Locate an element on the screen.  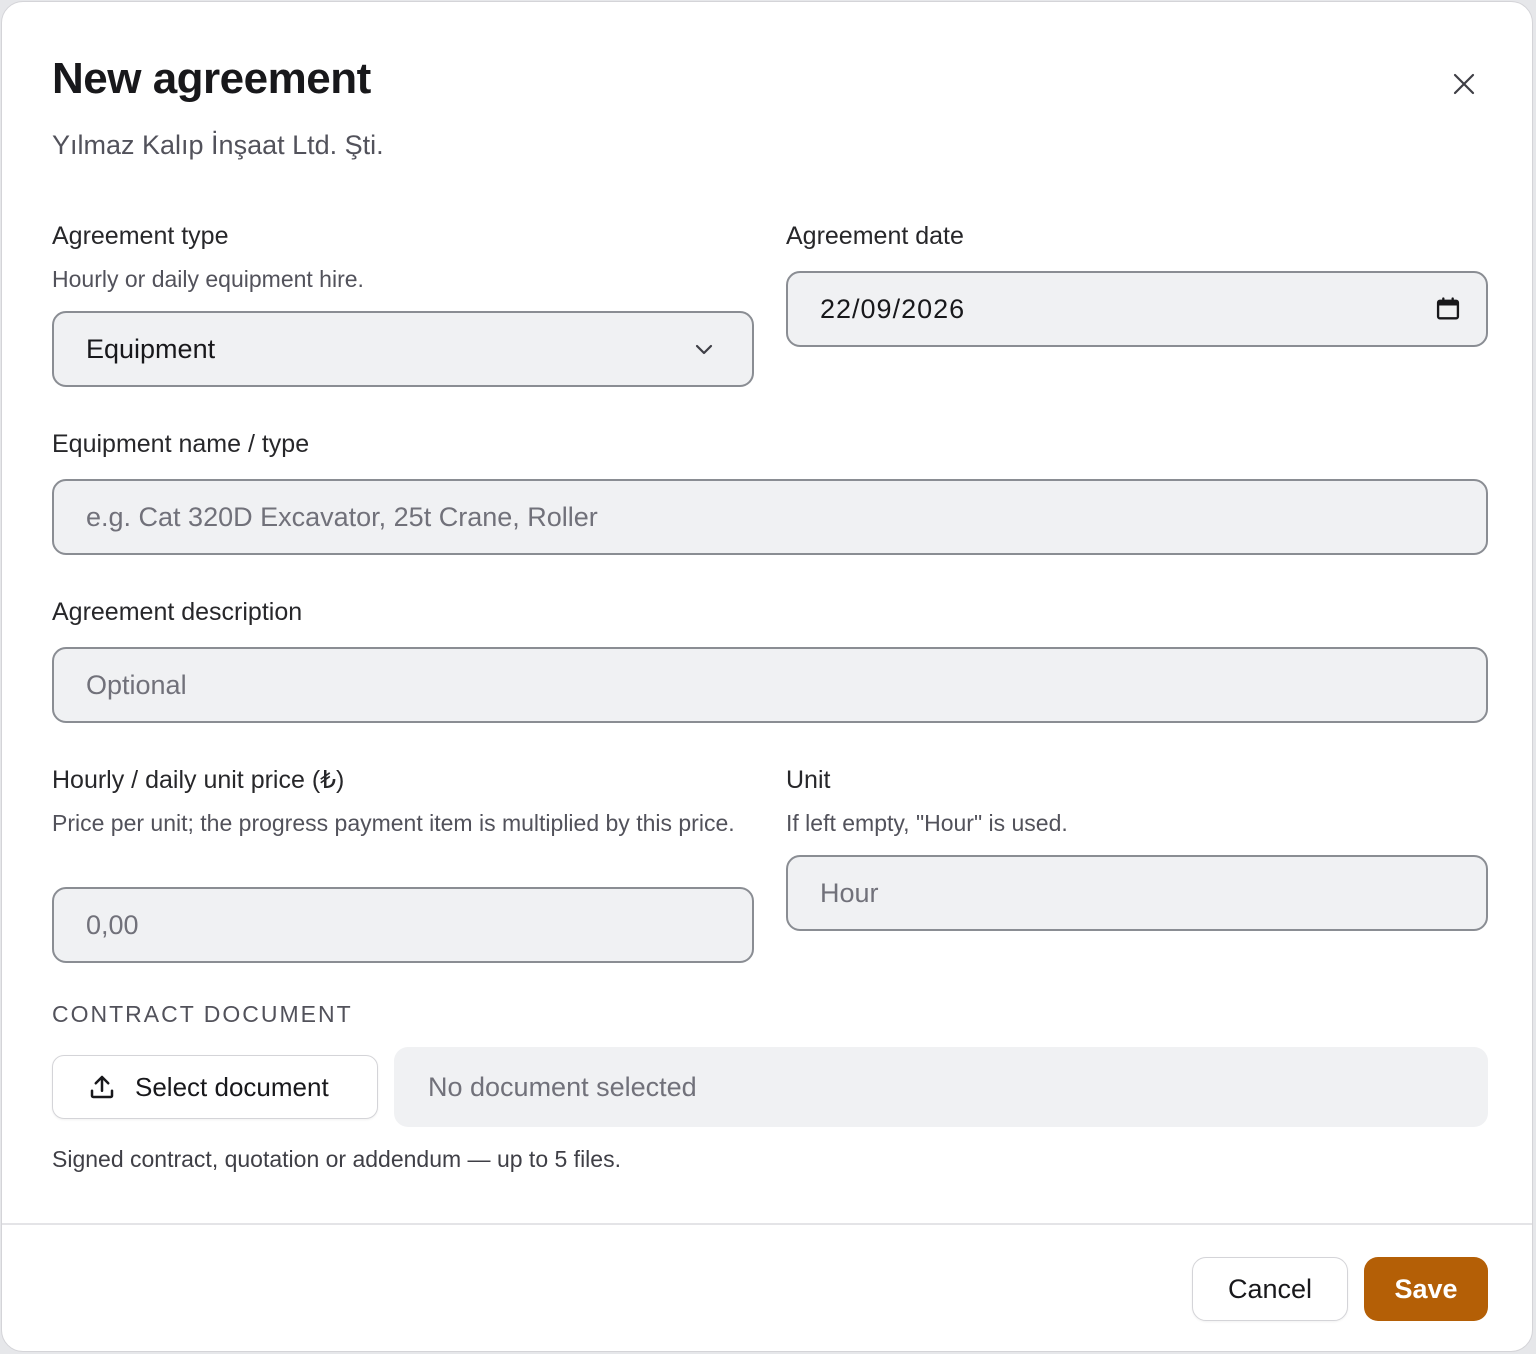
close-icon is located at coordinates (1464, 84).